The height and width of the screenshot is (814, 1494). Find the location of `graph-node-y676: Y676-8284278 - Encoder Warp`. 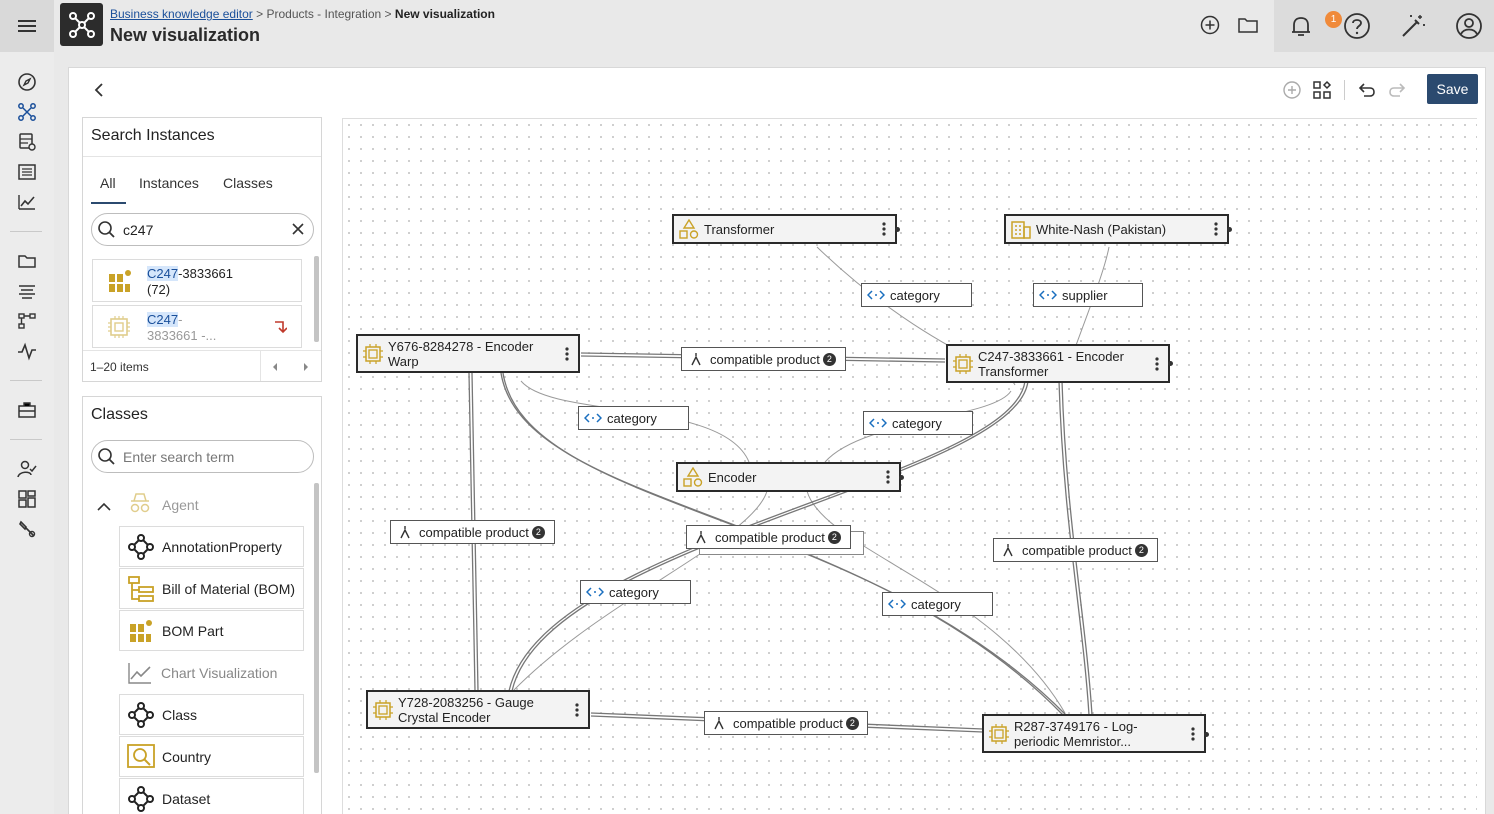

graph-node-y676: Y676-8284278 - Encoder Warp is located at coordinates (468, 353).